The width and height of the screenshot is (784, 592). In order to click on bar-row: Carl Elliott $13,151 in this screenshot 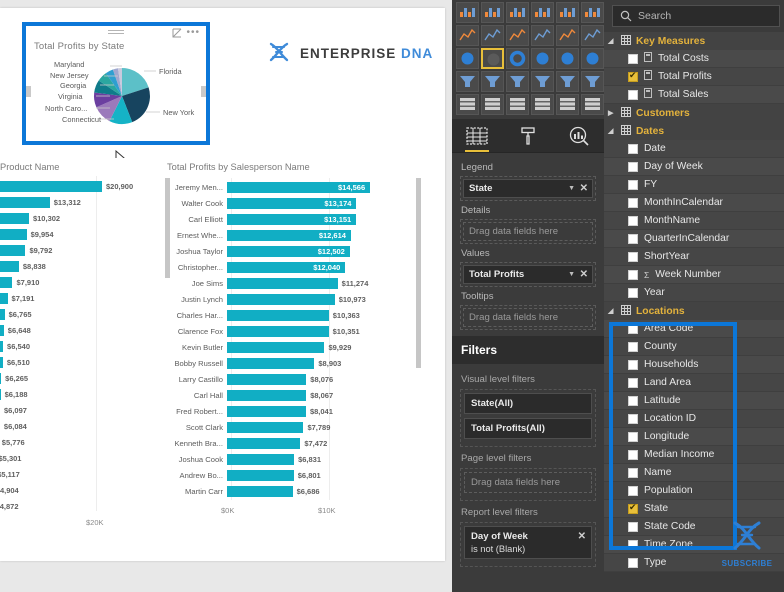, I will do `click(293, 219)`.